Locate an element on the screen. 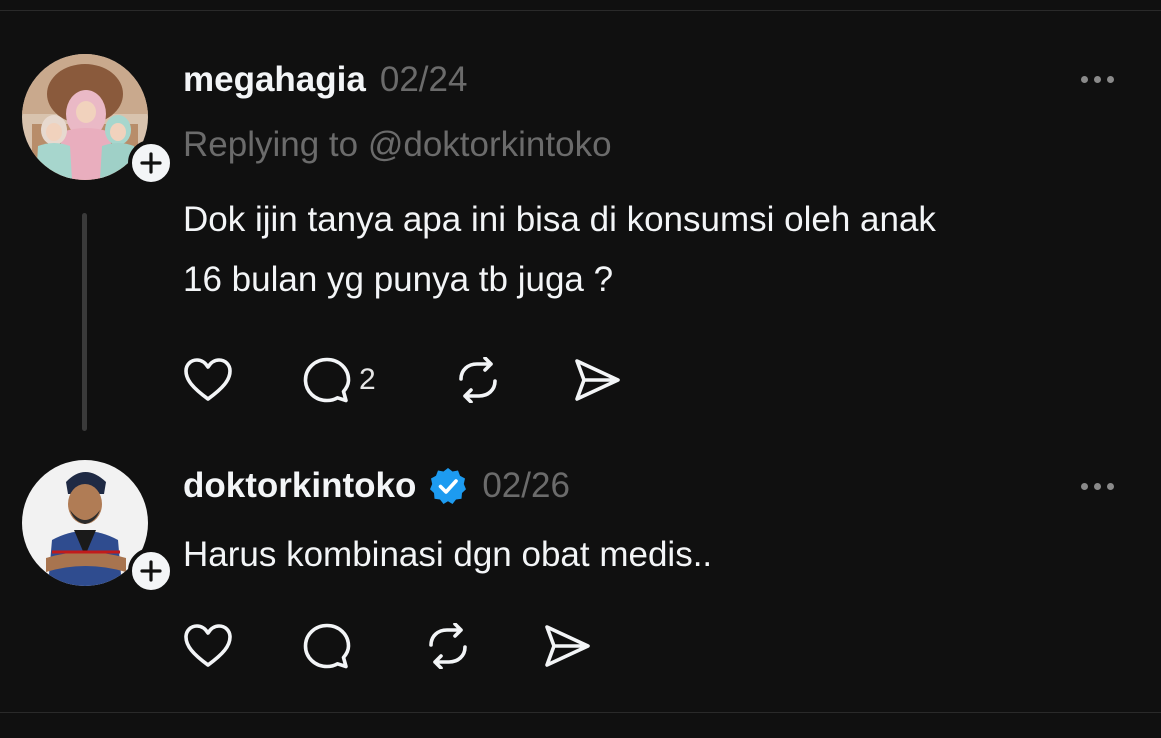 This screenshot has width=1161, height=738. avatar-doktorkintoko is located at coordinates (98, 527).